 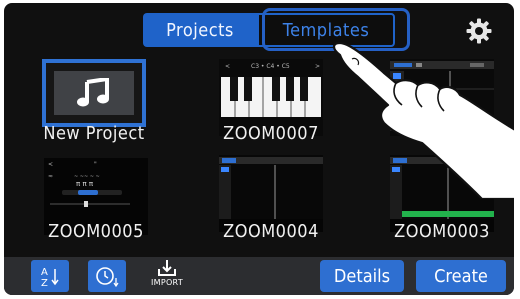 What do you see at coordinates (270, 66) in the screenshot?
I see `svg-text: C3 • C4 • C5` at bounding box center [270, 66].